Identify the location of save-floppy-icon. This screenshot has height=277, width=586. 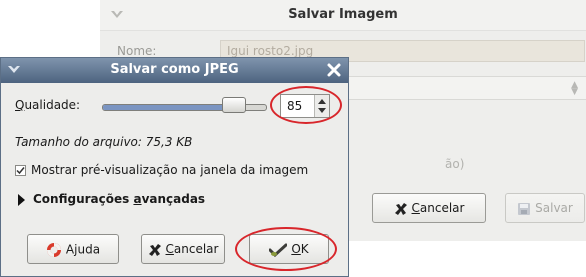
(524, 208).